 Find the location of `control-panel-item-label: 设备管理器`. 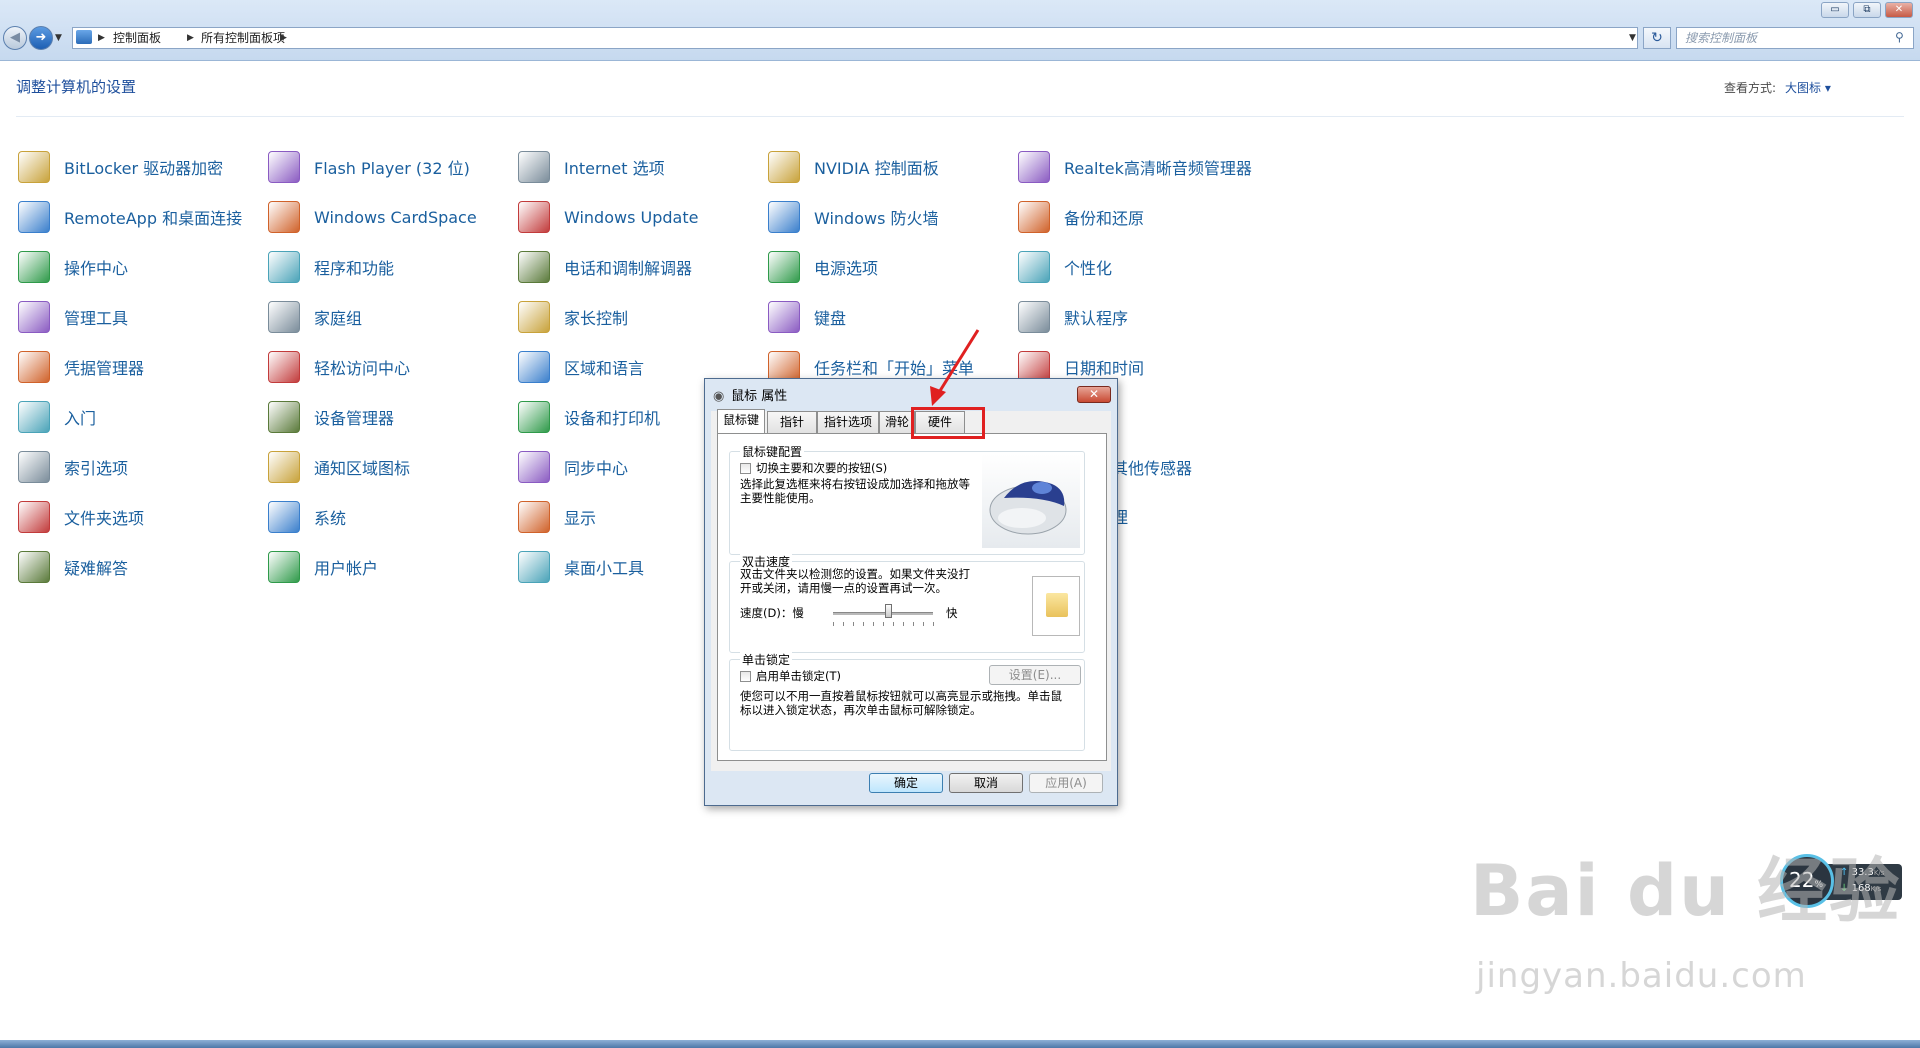

control-panel-item-label: 设备管理器 is located at coordinates (354, 418).